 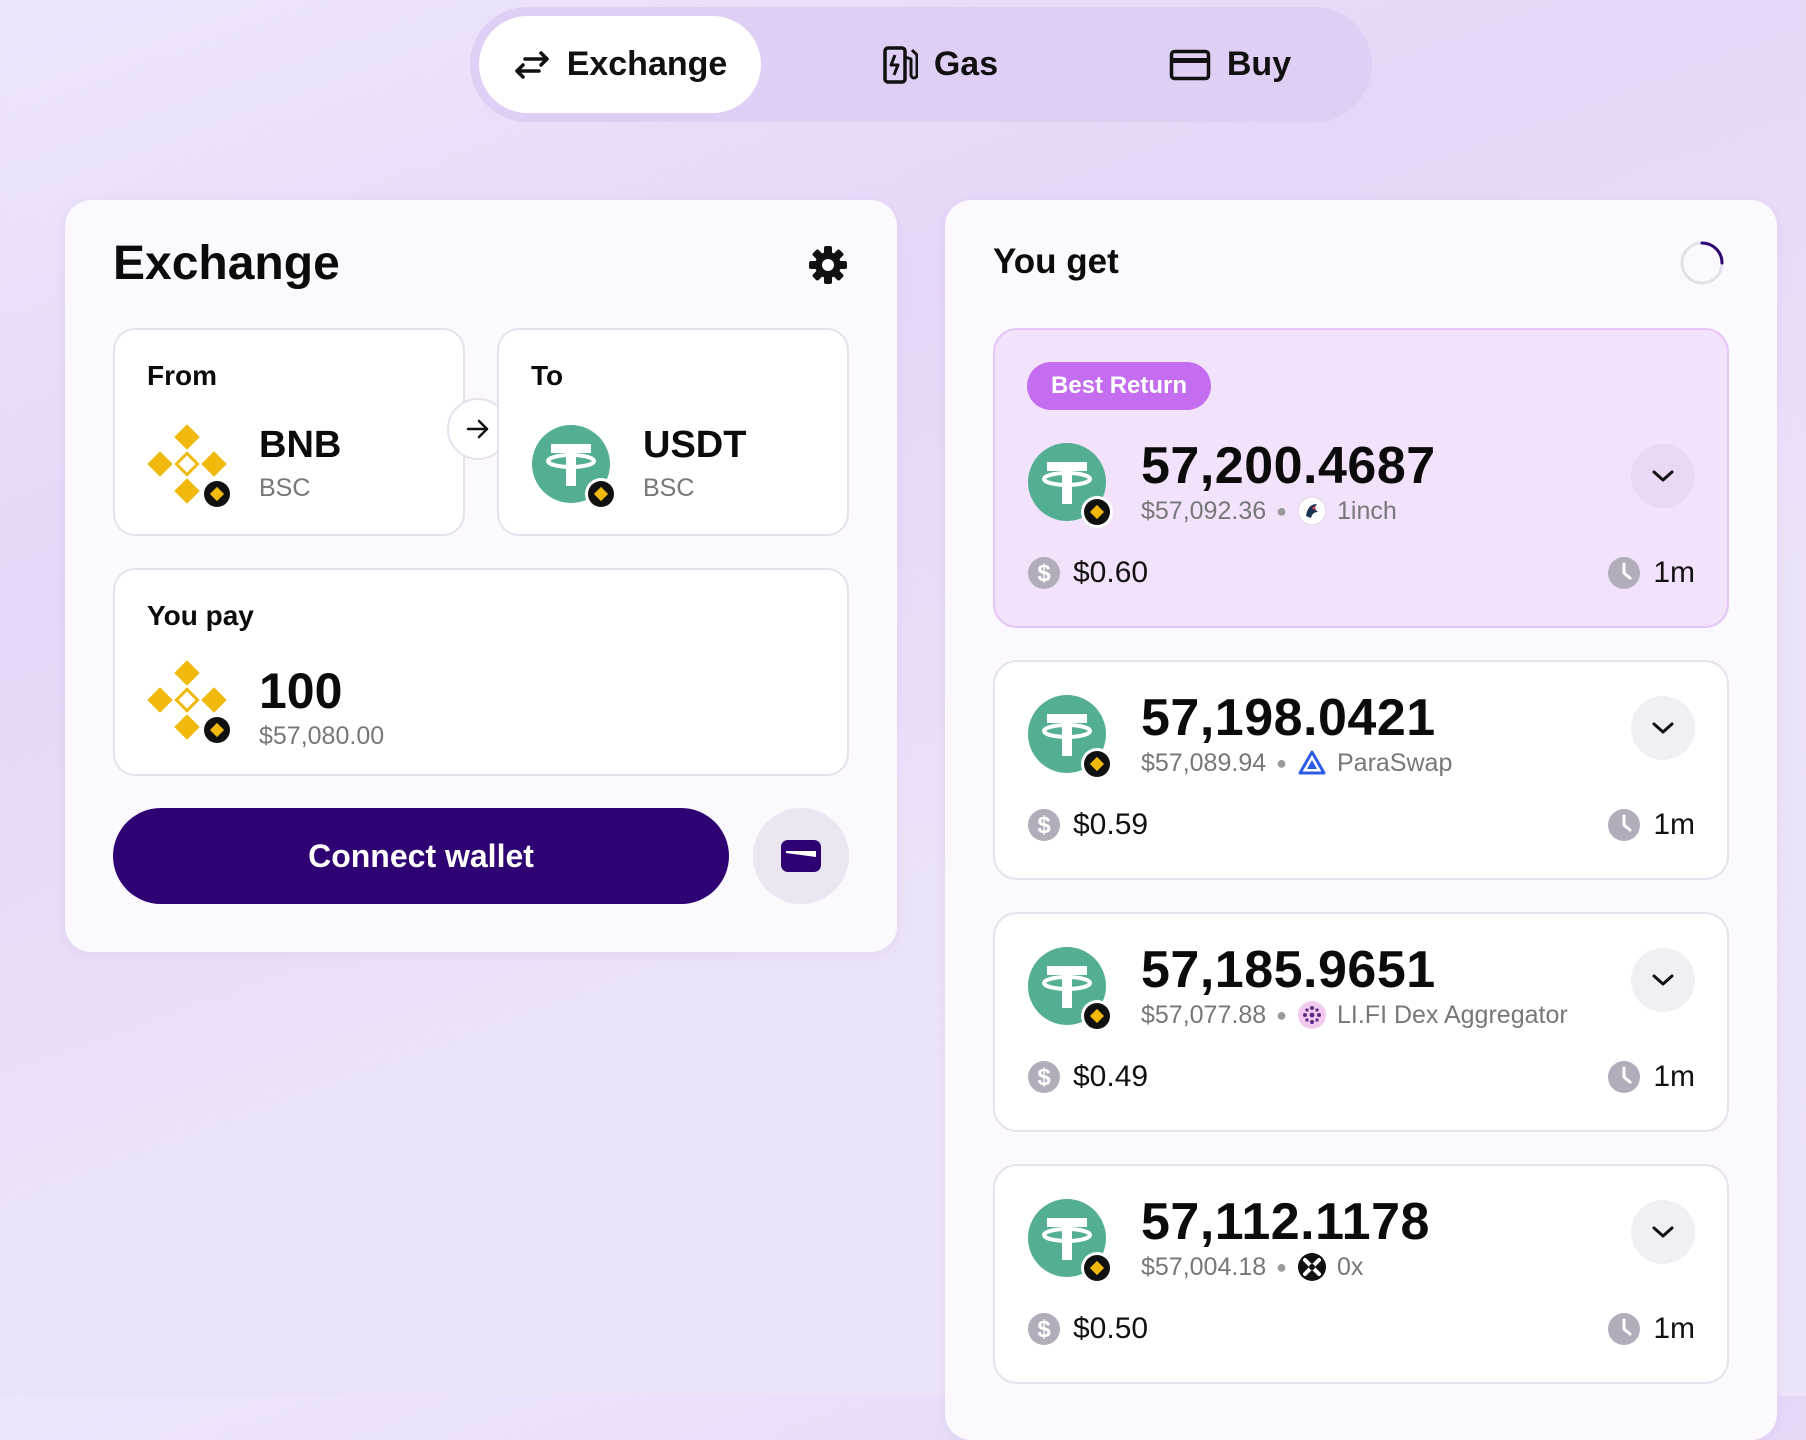 What do you see at coordinates (1285, 1222) in the screenshot?
I see `quote-amount: 57,112.1178` at bounding box center [1285, 1222].